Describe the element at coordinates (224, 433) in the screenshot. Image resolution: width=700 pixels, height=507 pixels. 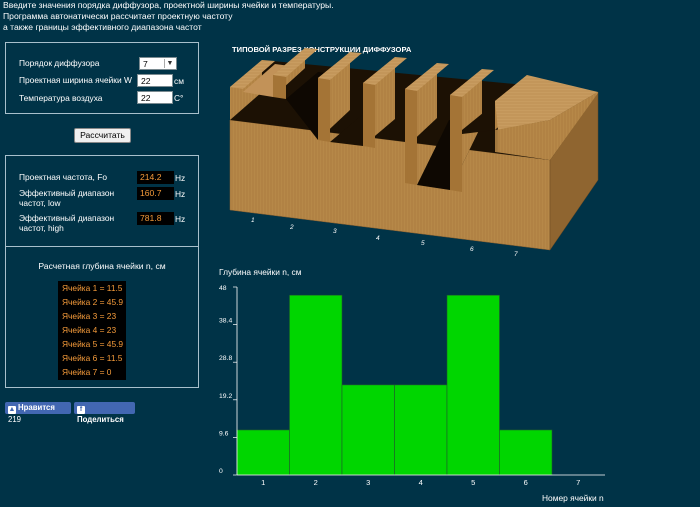
I see `y-tick-label: 9.6` at that location.